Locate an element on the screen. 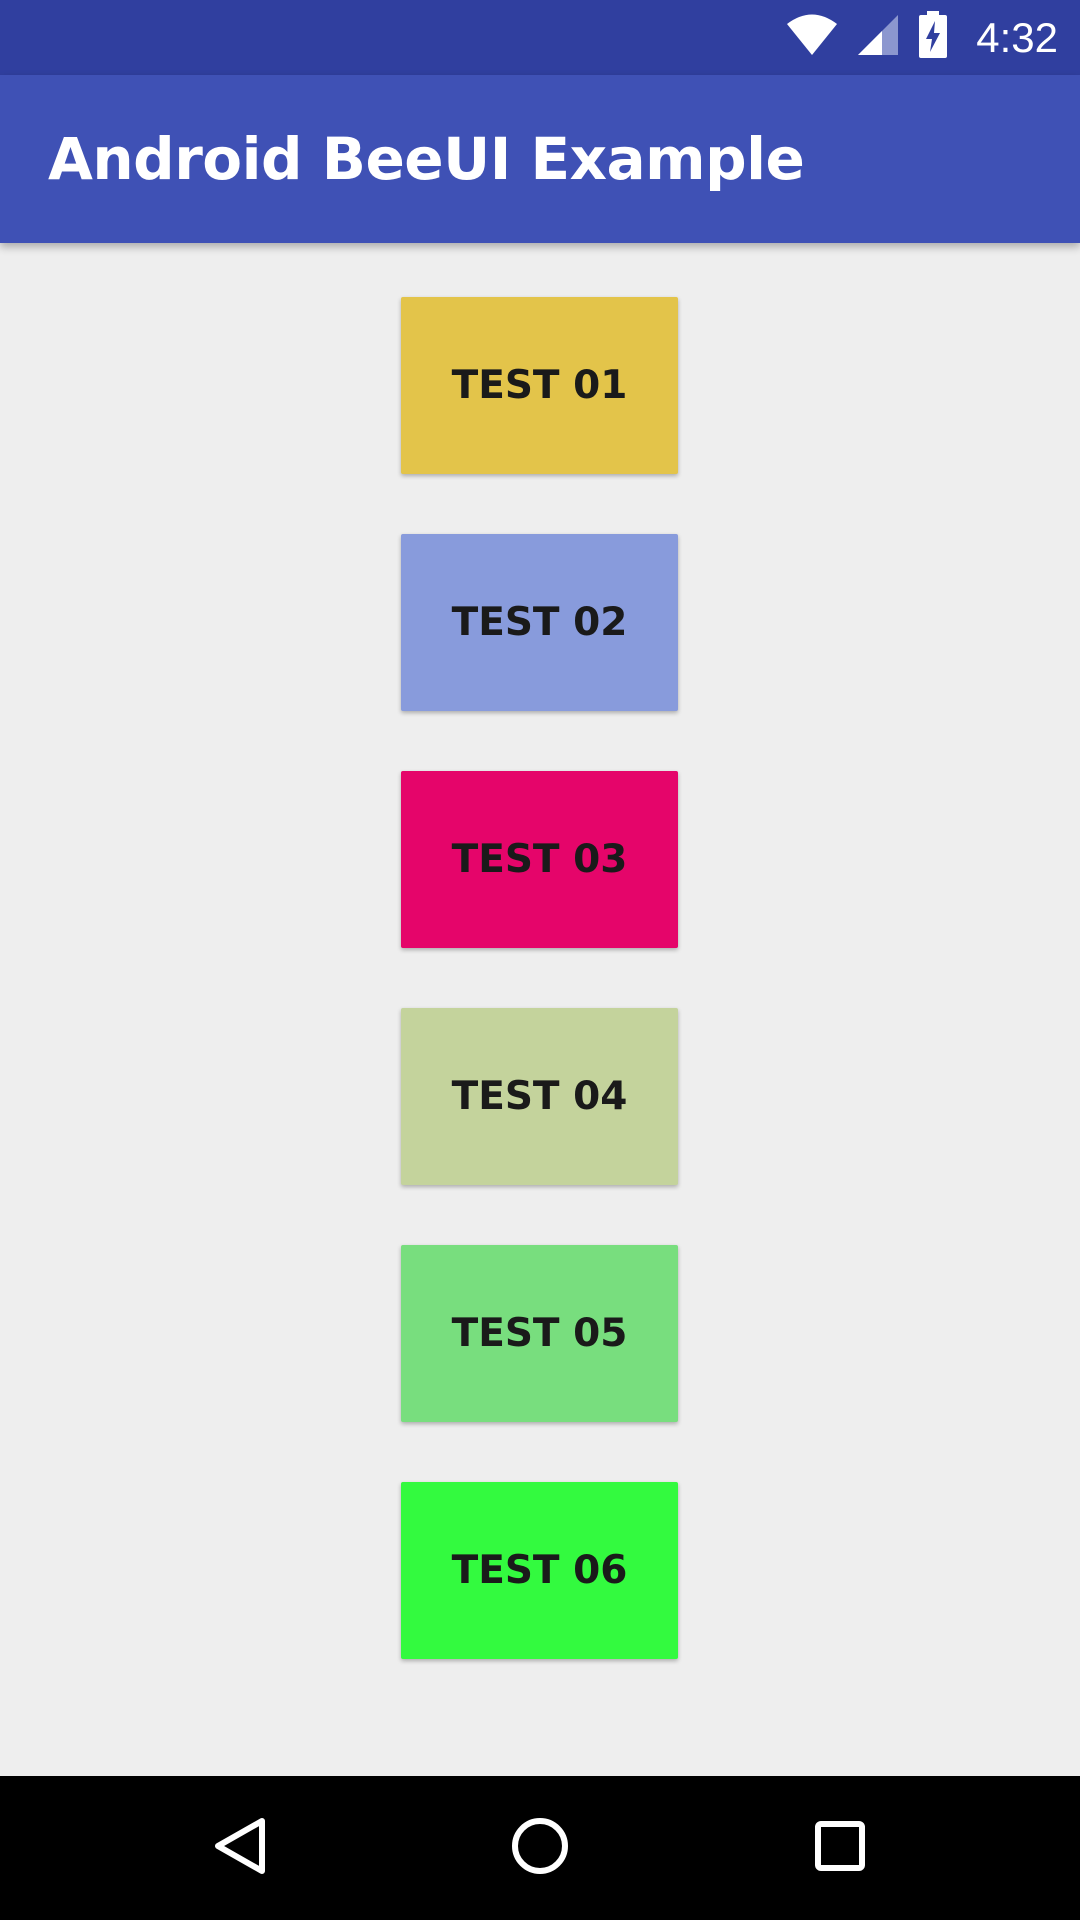 The height and width of the screenshot is (1920, 1080). test-button-04: TEST 04 is located at coordinates (539, 1096).